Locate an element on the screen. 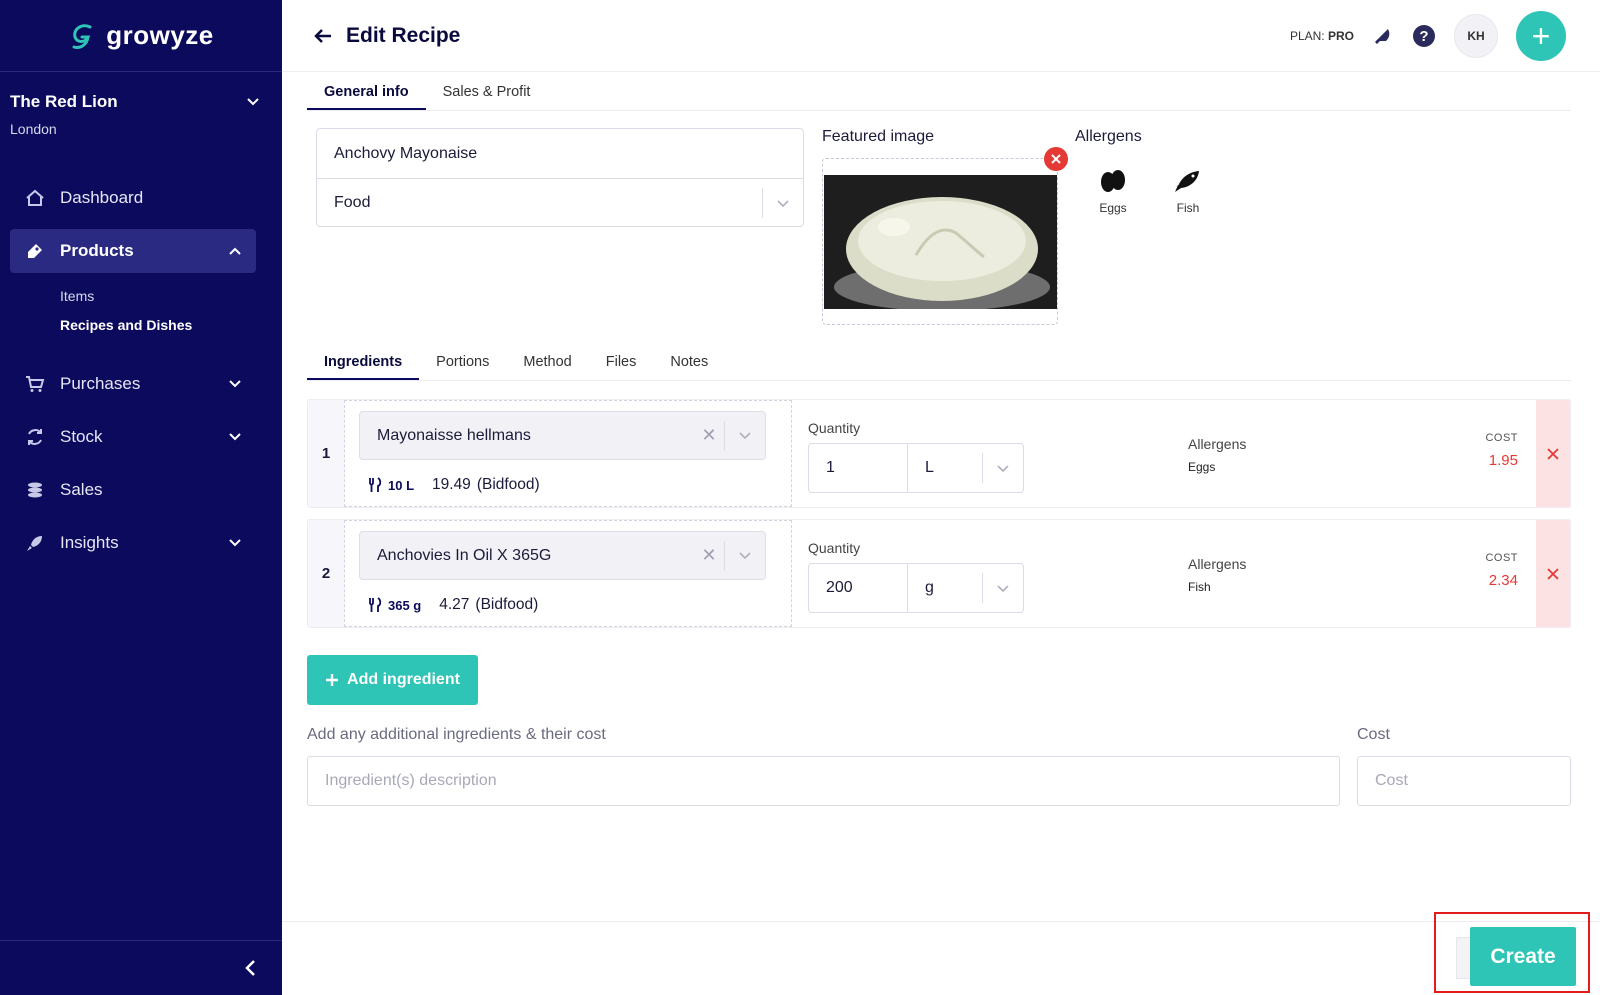 The image size is (1600, 995). recipe-basics: Anchovy Mayonaise Food is located at coordinates (560, 177).